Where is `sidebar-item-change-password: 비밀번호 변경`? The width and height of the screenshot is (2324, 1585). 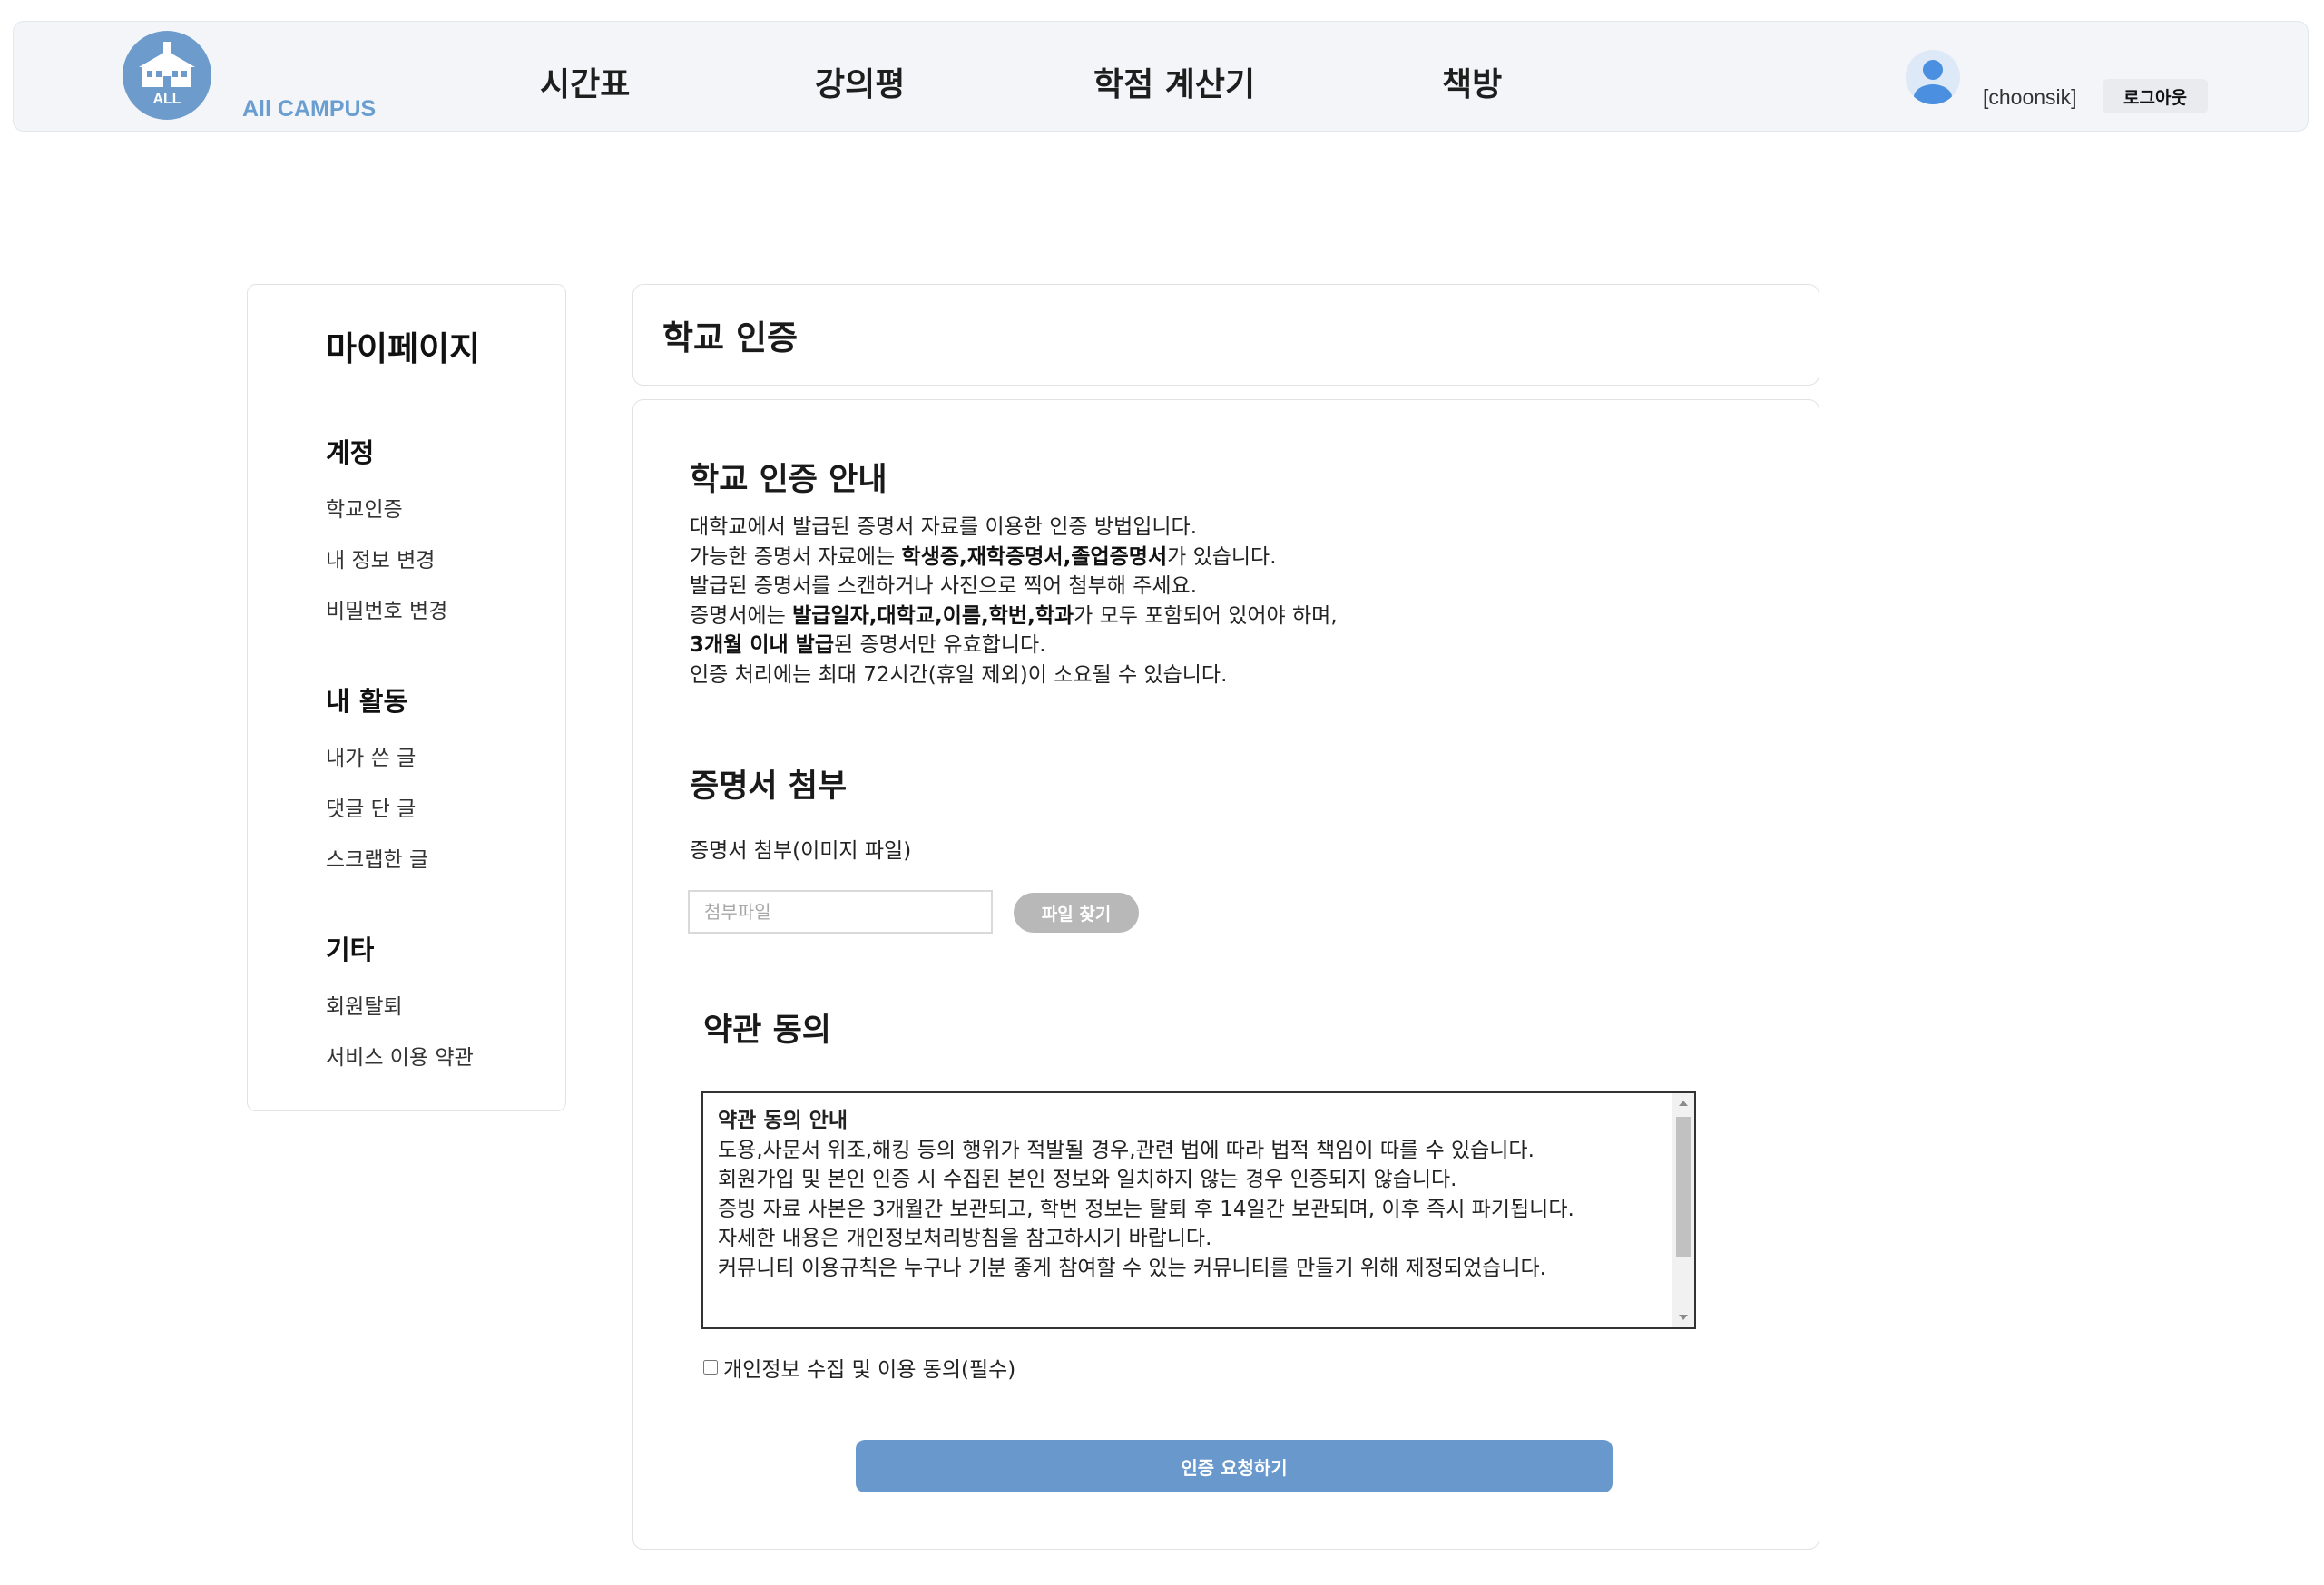 sidebar-item-change-password: 비밀번호 변경 is located at coordinates (386, 608).